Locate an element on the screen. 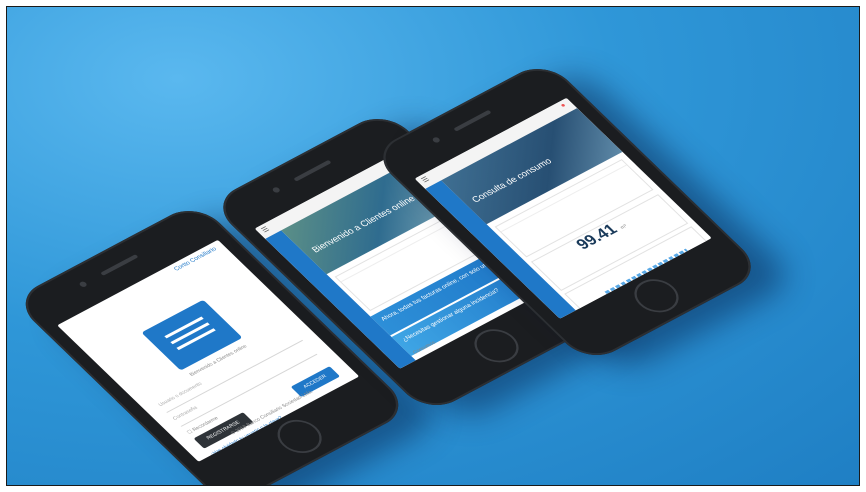 This screenshot has height=492, width=866. company-logo is located at coordinates (192, 335).